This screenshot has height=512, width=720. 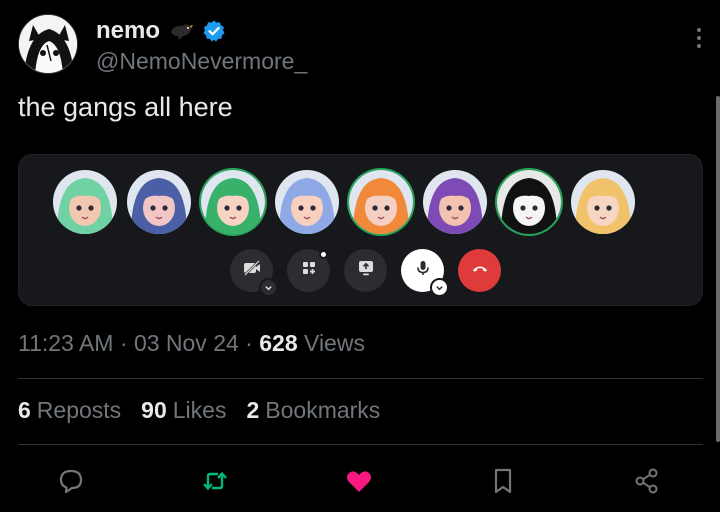 What do you see at coordinates (423, 270) in the screenshot?
I see `microphone-icon` at bounding box center [423, 270].